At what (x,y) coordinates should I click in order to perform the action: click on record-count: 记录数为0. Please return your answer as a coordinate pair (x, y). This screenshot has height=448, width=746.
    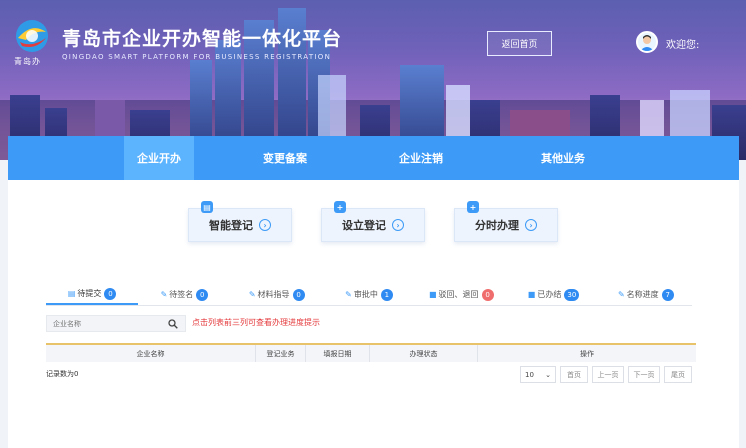
    Looking at the image, I should click on (62, 374).